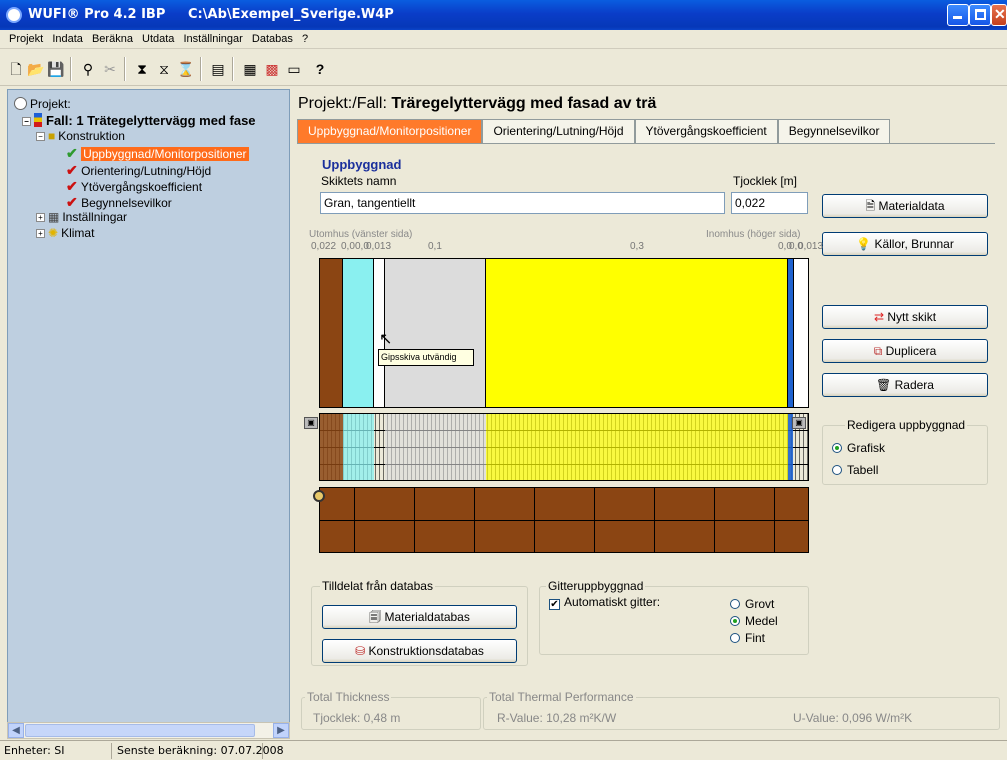  I want to click on construction-database-button: ⛁ Konstruktionsdatabas, so click(419, 651).